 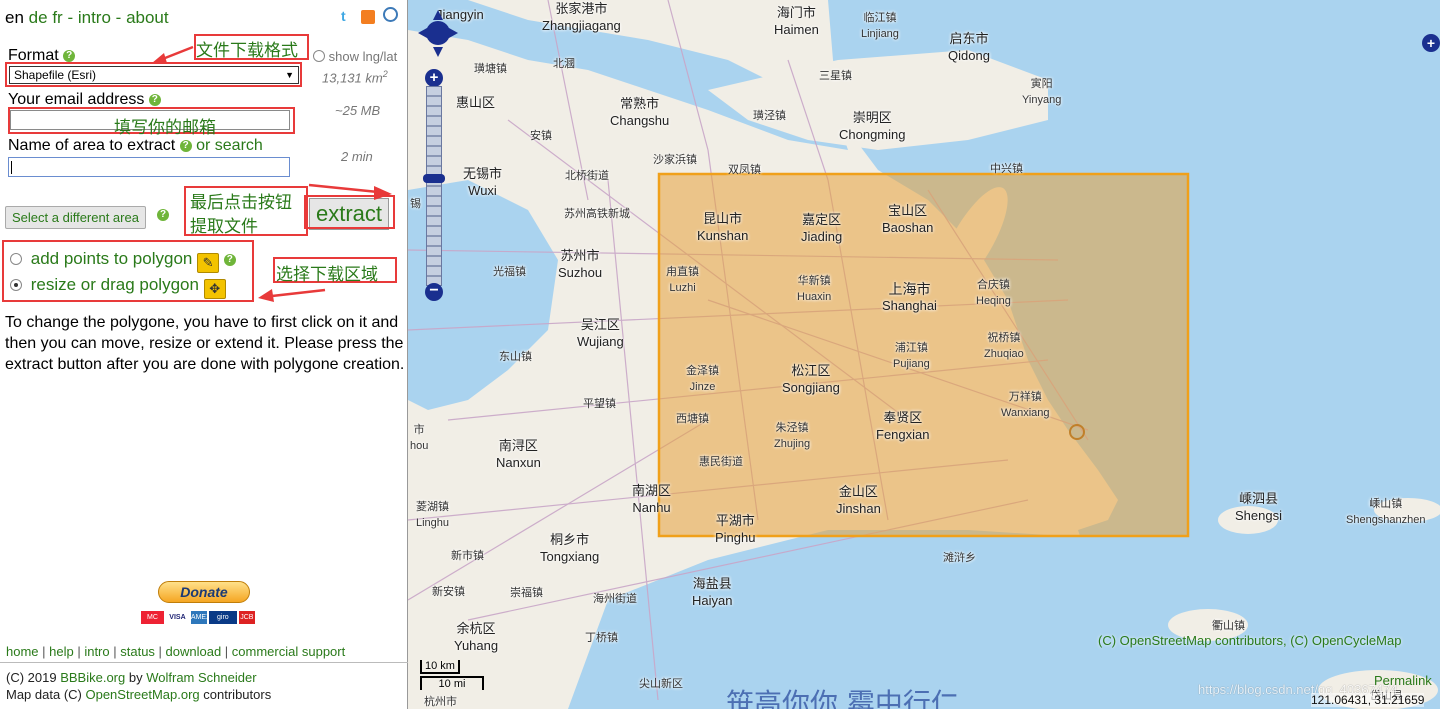 I want to click on mouse-coordinates: 121.06431, 31.21659, so click(x=1368, y=700).